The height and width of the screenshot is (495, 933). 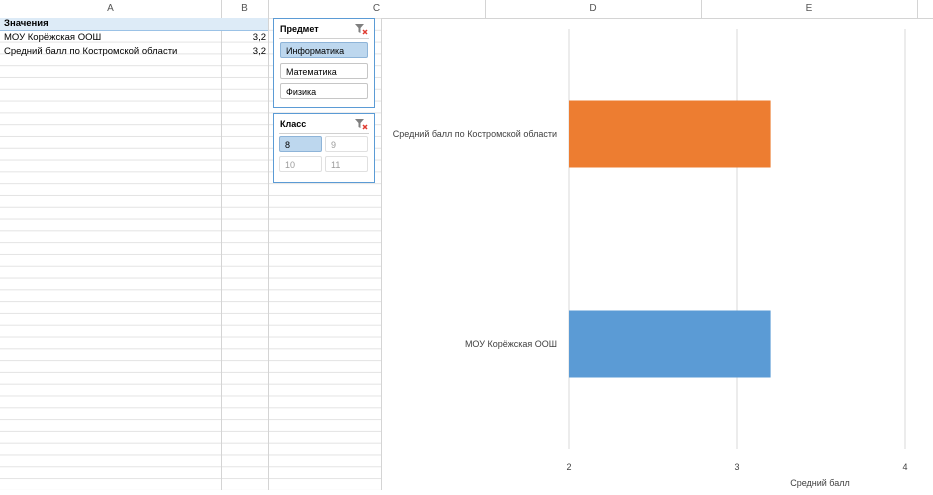 I want to click on chart-category-label: МОУ Корёжская ООШ, so click(x=511, y=344).